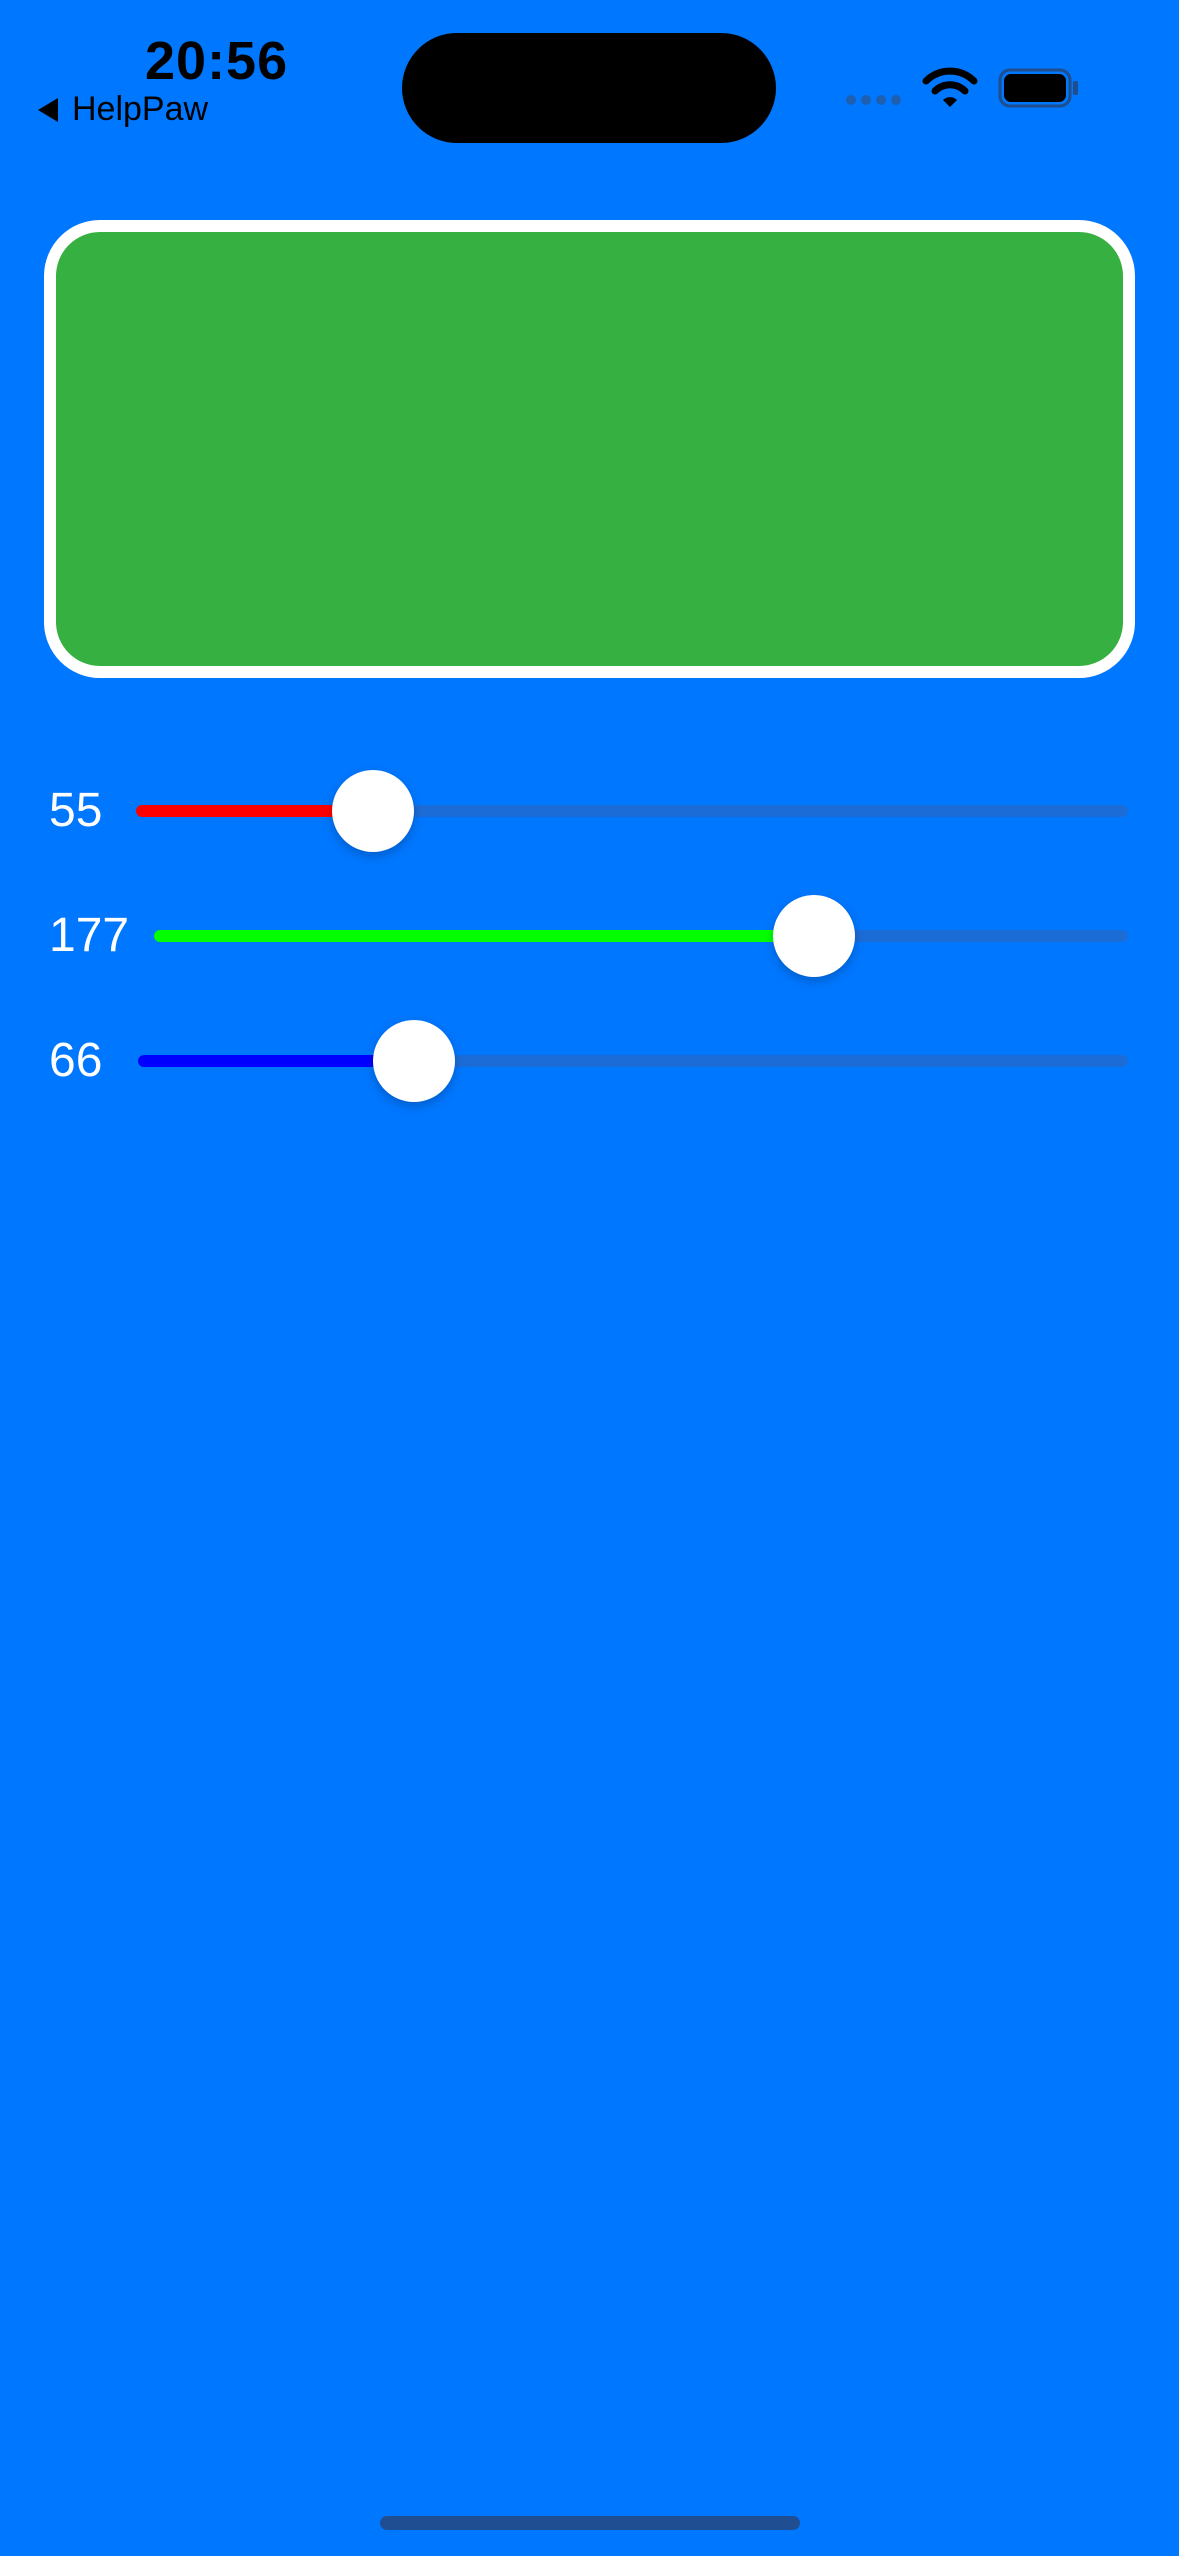 This screenshot has height=2556, width=1179. I want to click on dynamic-island, so click(589, 88).